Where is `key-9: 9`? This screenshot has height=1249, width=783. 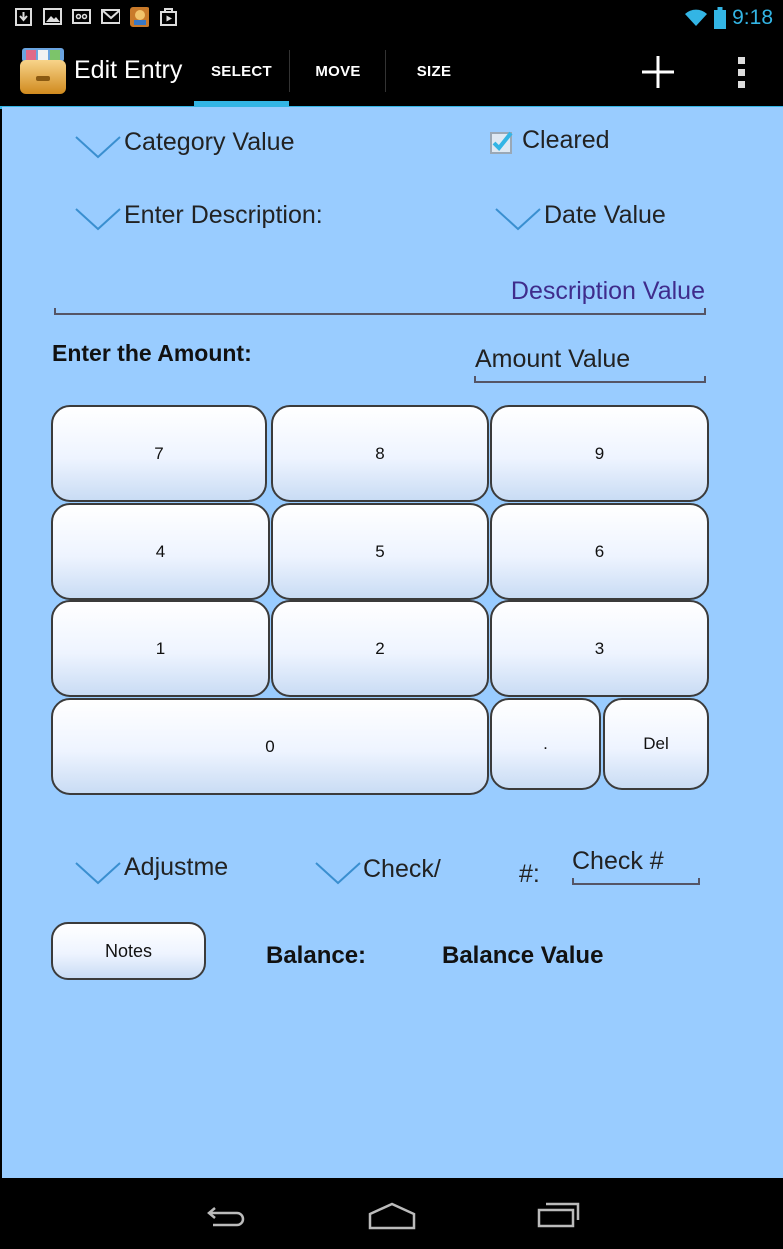 key-9: 9 is located at coordinates (599, 453).